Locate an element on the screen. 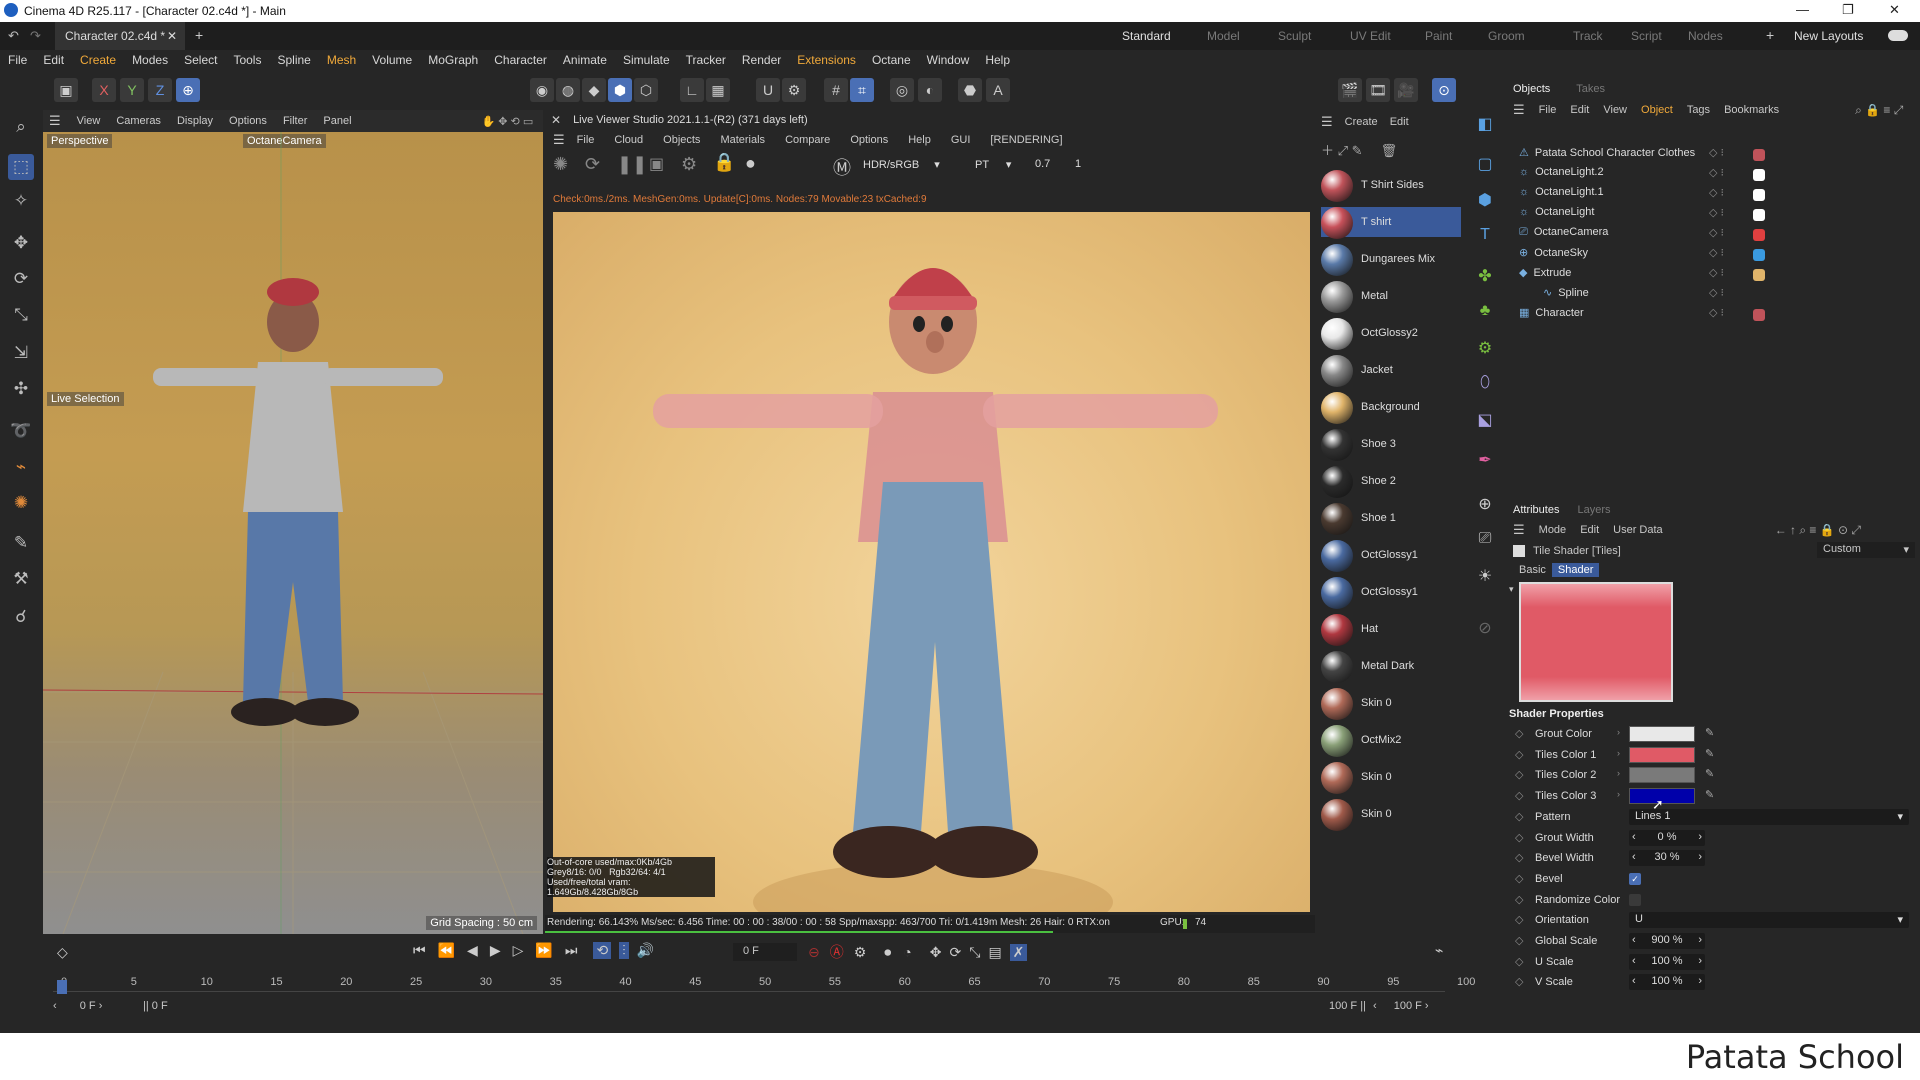 The image size is (1920, 1080). keyframe-icon: ◇ is located at coordinates (62, 952).